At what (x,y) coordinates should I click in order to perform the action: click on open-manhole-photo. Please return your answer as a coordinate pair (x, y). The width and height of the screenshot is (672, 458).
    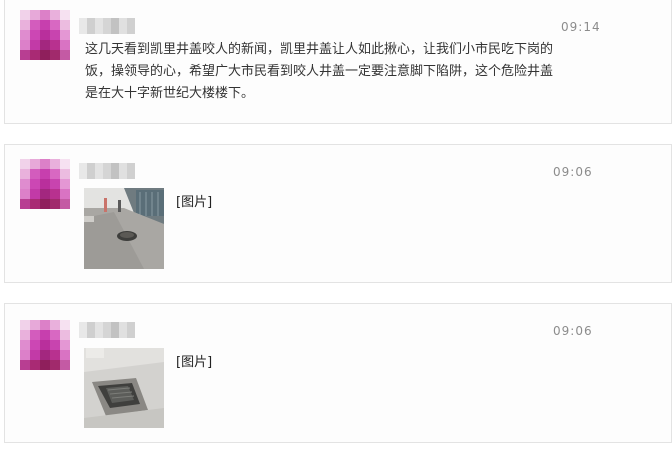
    Looking at the image, I should click on (124, 388).